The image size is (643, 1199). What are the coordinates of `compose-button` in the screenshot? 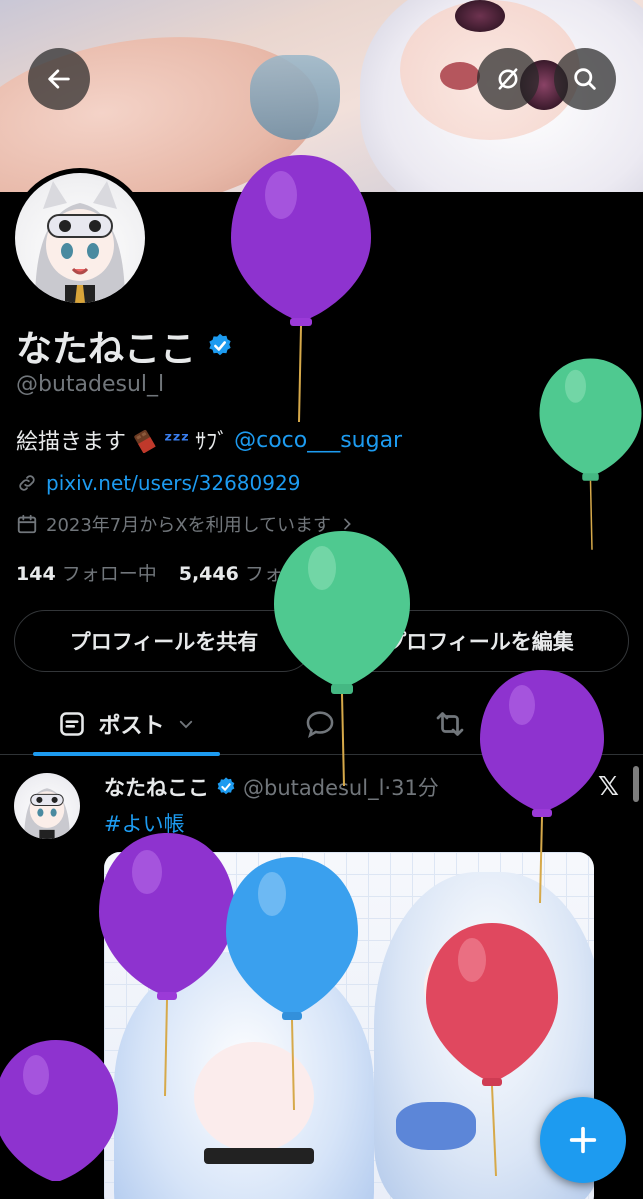 It's located at (583, 1140).